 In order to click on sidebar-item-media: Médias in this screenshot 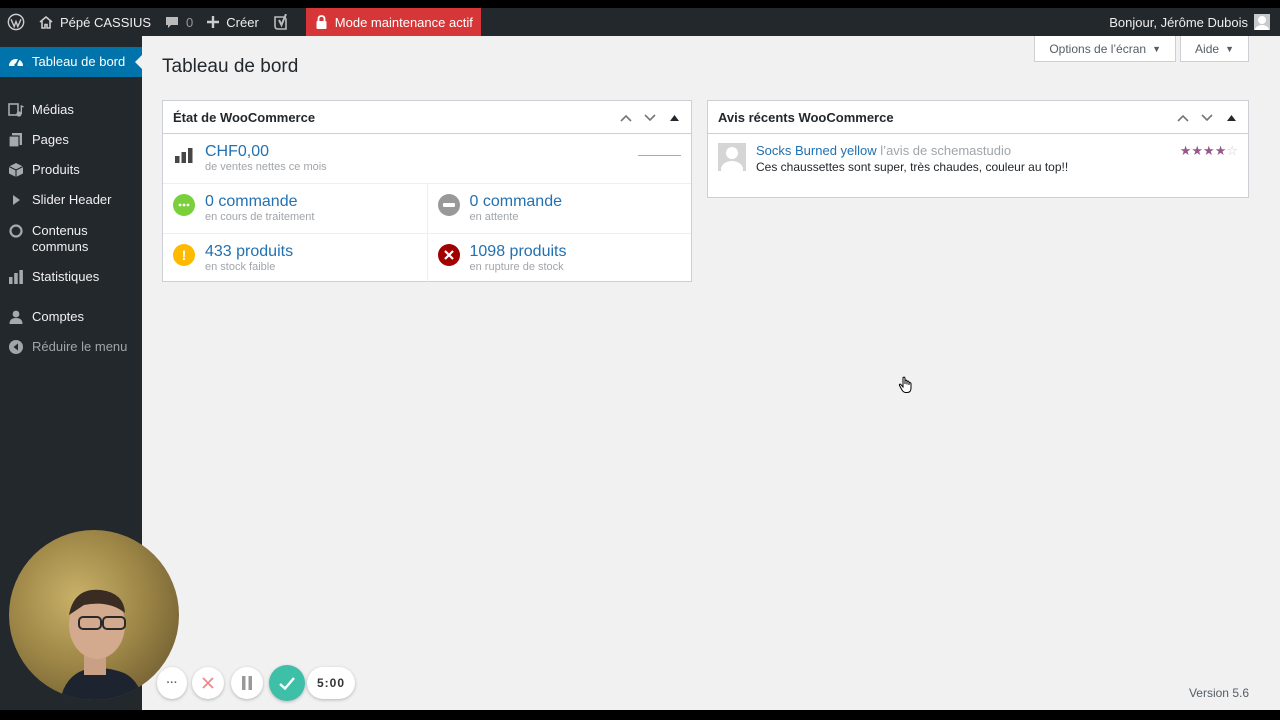, I will do `click(71, 110)`.